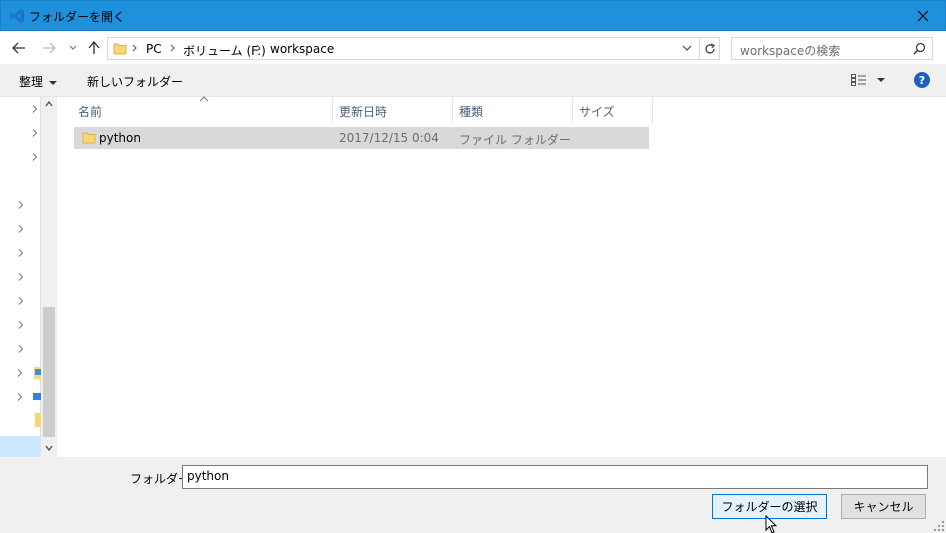  What do you see at coordinates (20, 447) in the screenshot?
I see `nav-item-selected` at bounding box center [20, 447].